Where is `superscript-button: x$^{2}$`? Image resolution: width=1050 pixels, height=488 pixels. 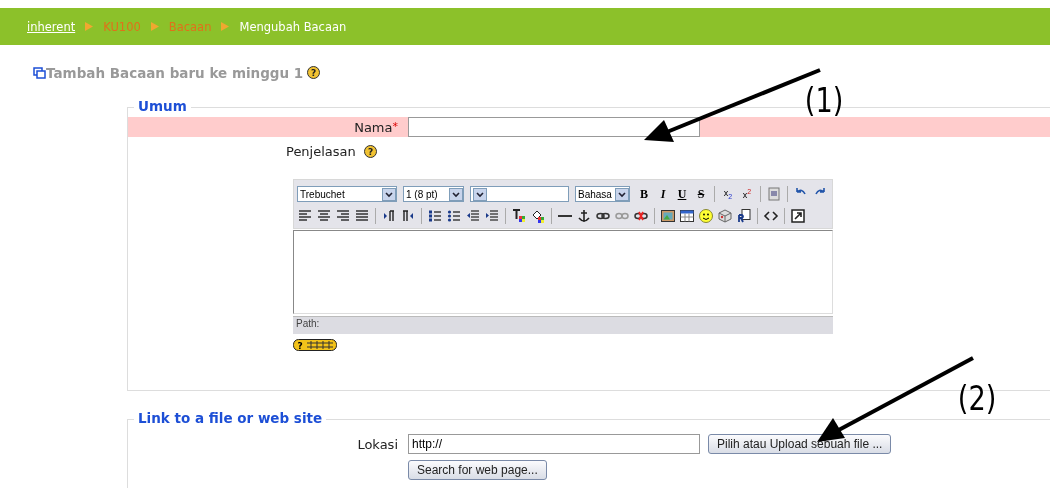 superscript-button: x$^{2}$ is located at coordinates (747, 194).